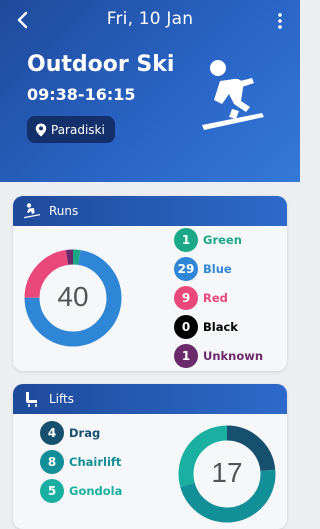  What do you see at coordinates (32, 211) in the screenshot?
I see `skier-small-icon` at bounding box center [32, 211].